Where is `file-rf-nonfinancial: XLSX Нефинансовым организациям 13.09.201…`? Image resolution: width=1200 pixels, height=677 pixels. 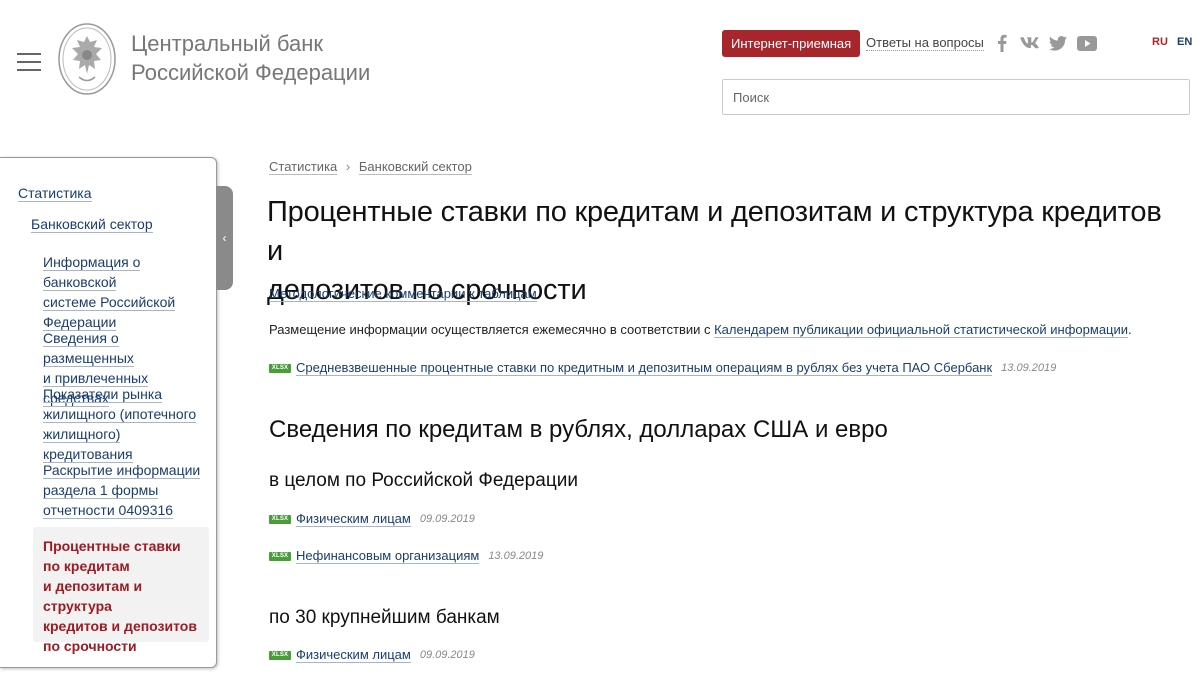 file-rf-nonfinancial: XLSX Нефинансовым организациям 13.09.201… is located at coordinates (406, 556).